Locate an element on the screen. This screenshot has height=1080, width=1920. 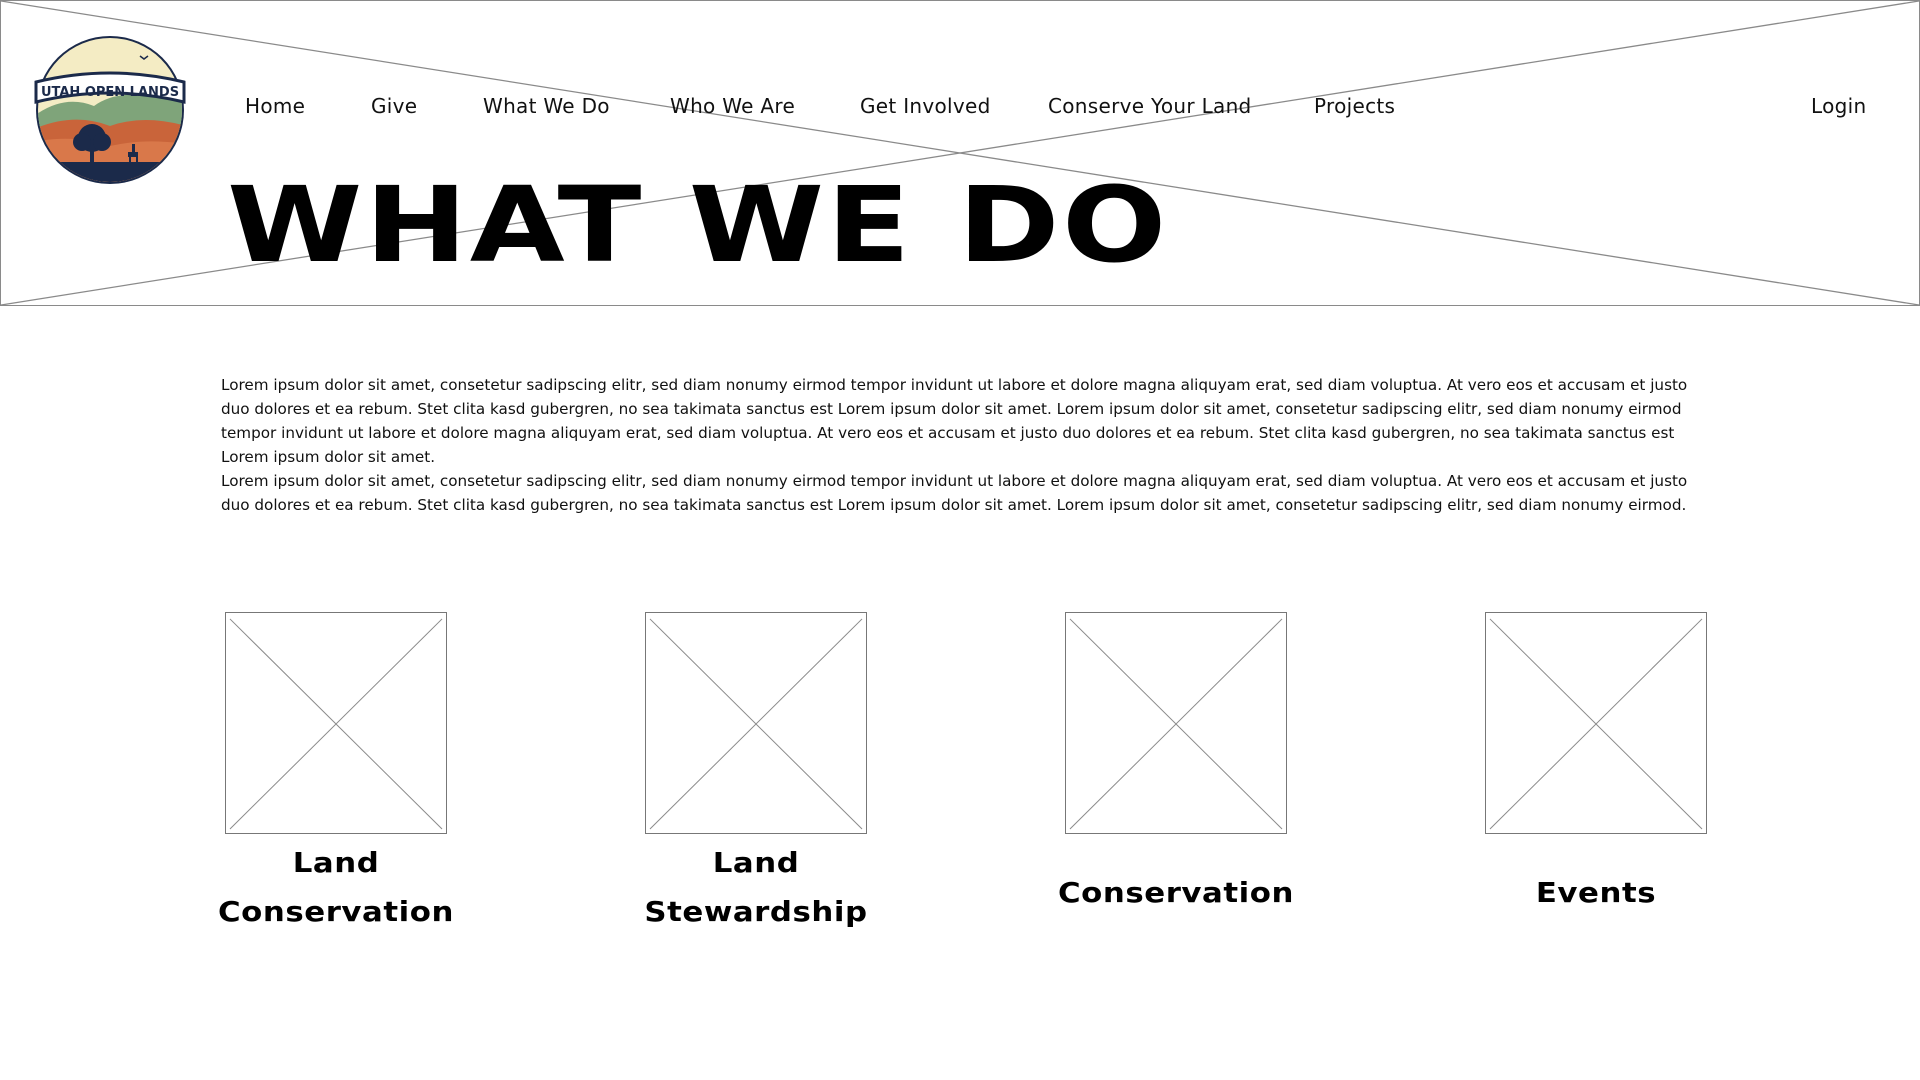
nav-item-give: Give is located at coordinates (394, 106).